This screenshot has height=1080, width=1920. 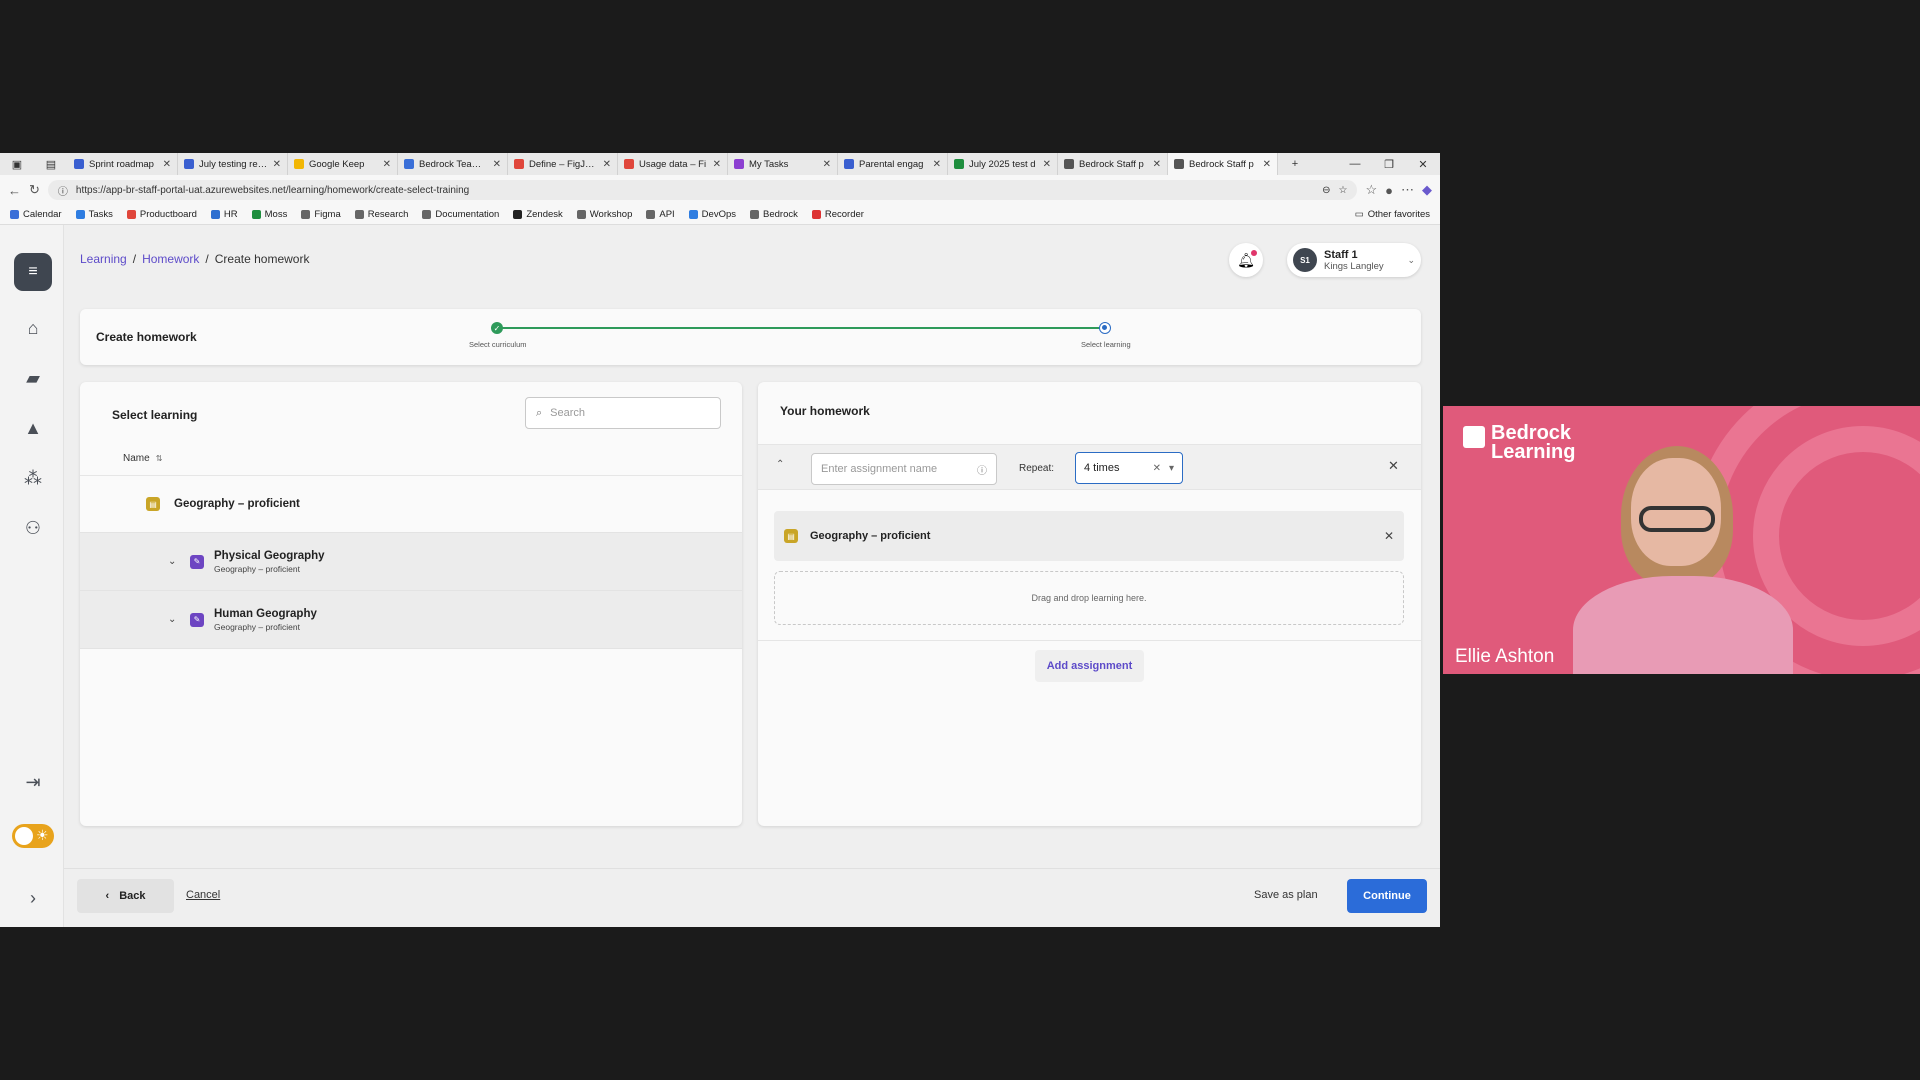 I want to click on new-tab-icon: +, so click(x=1295, y=164).